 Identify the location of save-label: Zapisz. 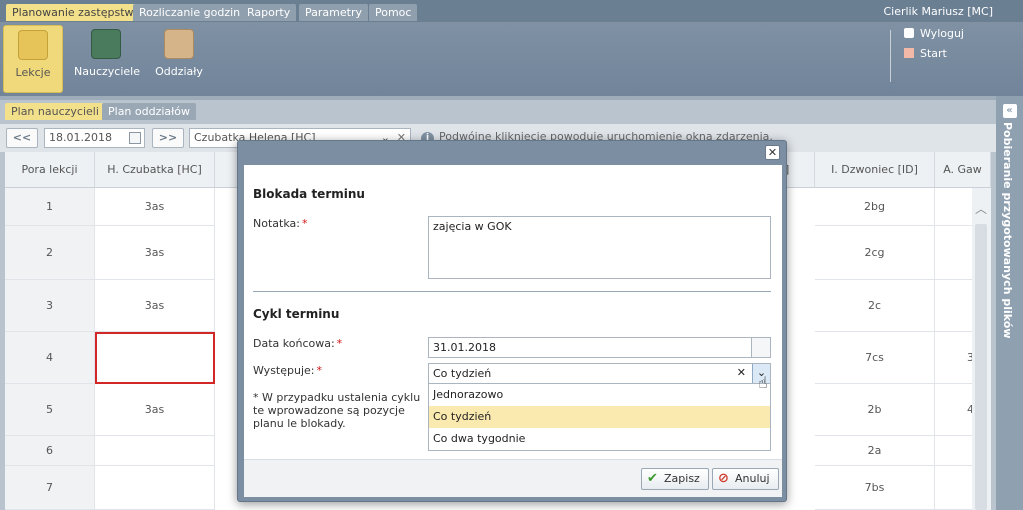
(682, 478).